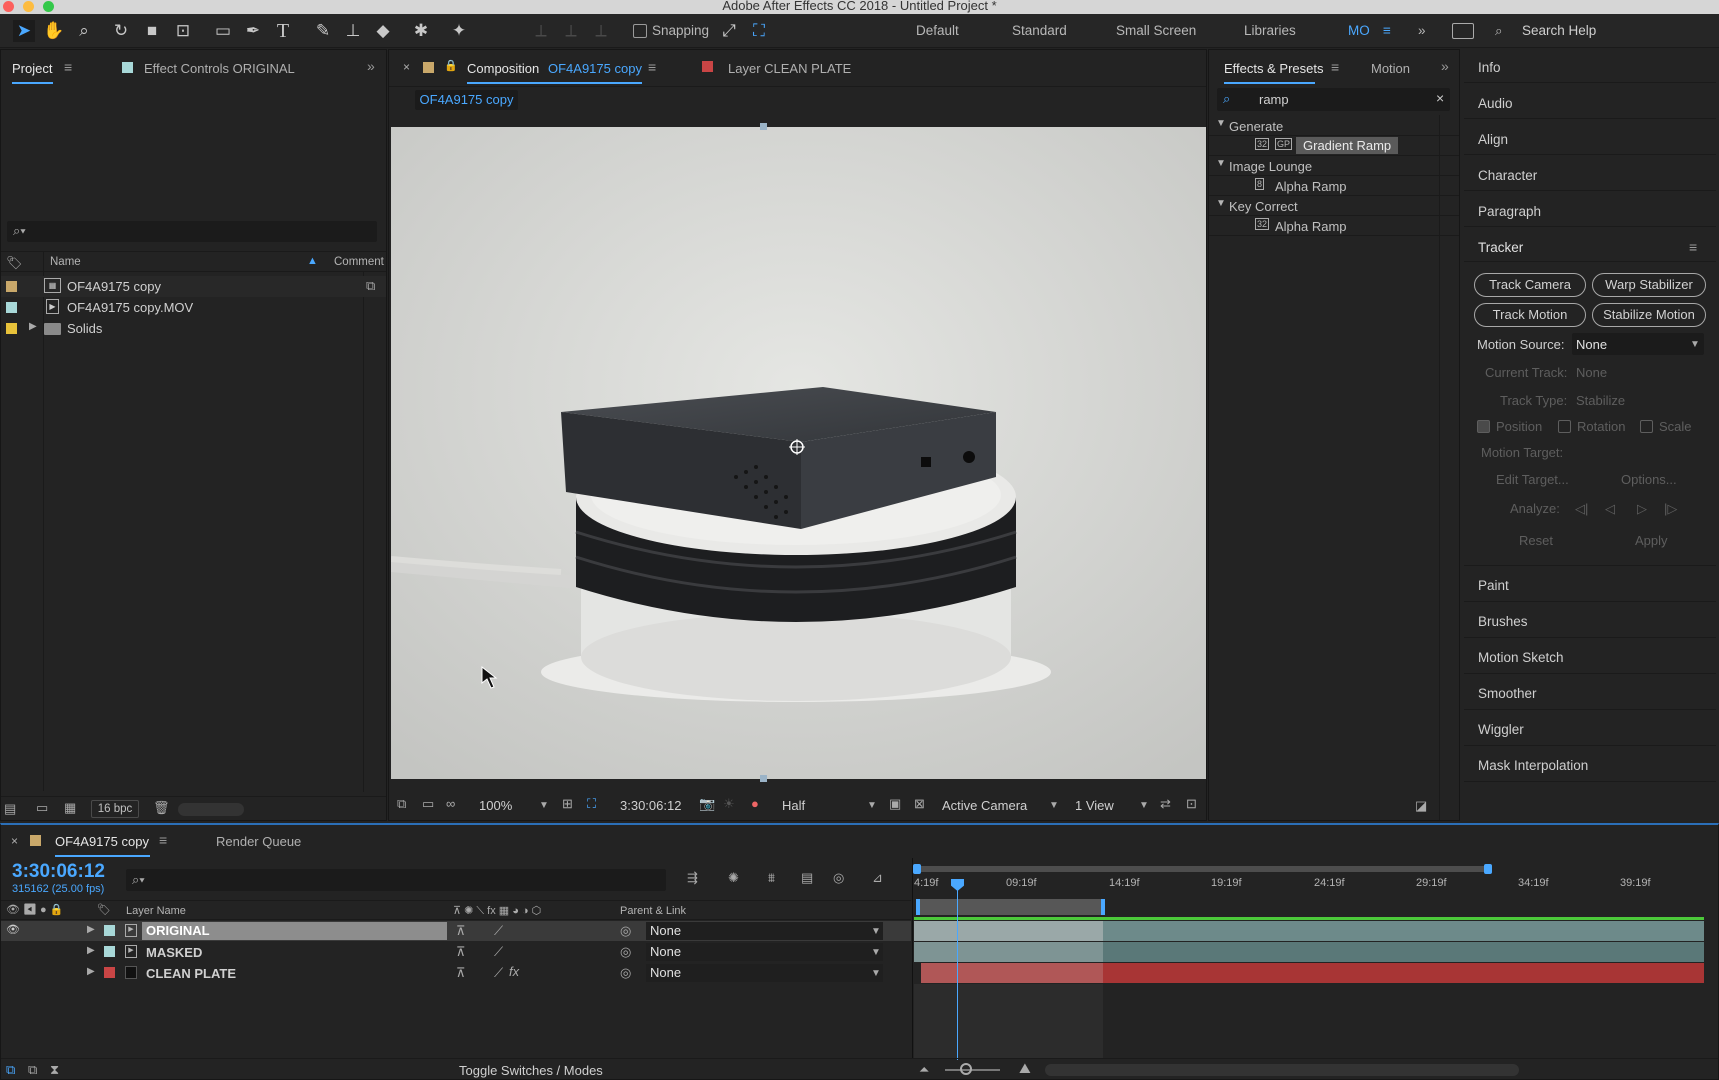 The width and height of the screenshot is (1719, 1080). I want to click on camera-select: Active Camera, so click(984, 805).